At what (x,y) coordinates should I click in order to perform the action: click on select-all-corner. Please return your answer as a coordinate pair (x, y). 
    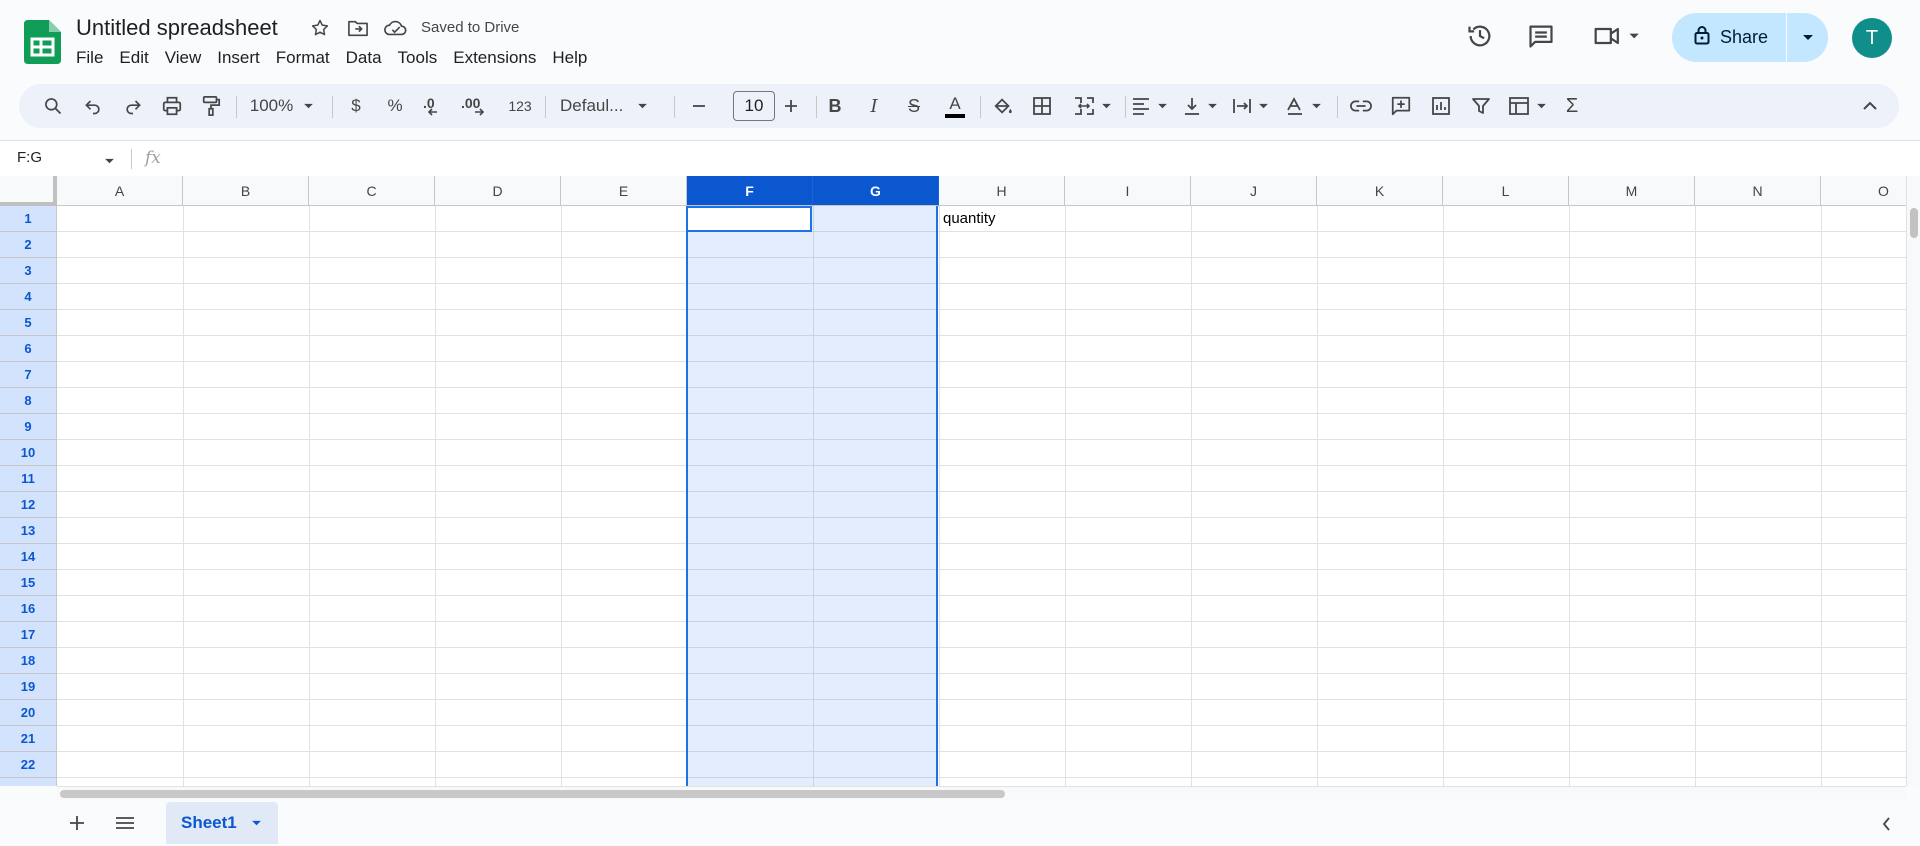
    Looking at the image, I should click on (28, 191).